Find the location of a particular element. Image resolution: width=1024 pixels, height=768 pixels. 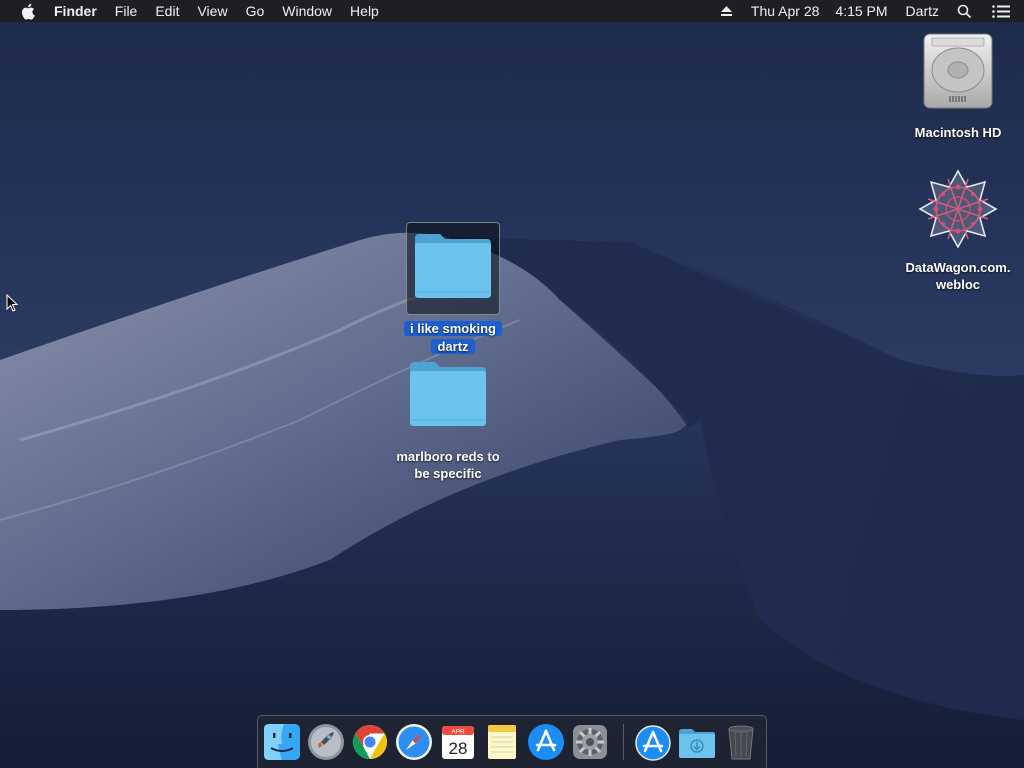

folder1-label: i like smoking is located at coordinates (453, 328).